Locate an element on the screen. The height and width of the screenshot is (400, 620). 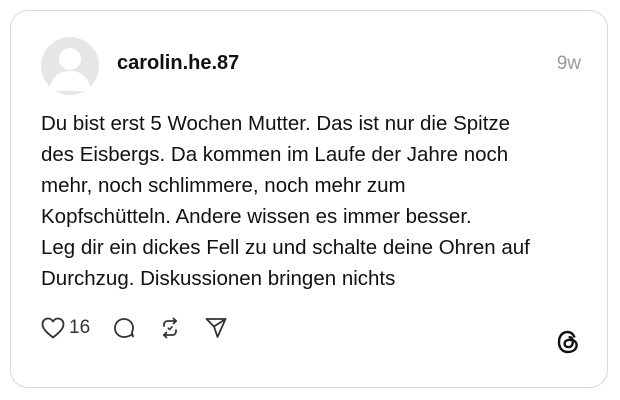
repost-icon is located at coordinates (170, 328).